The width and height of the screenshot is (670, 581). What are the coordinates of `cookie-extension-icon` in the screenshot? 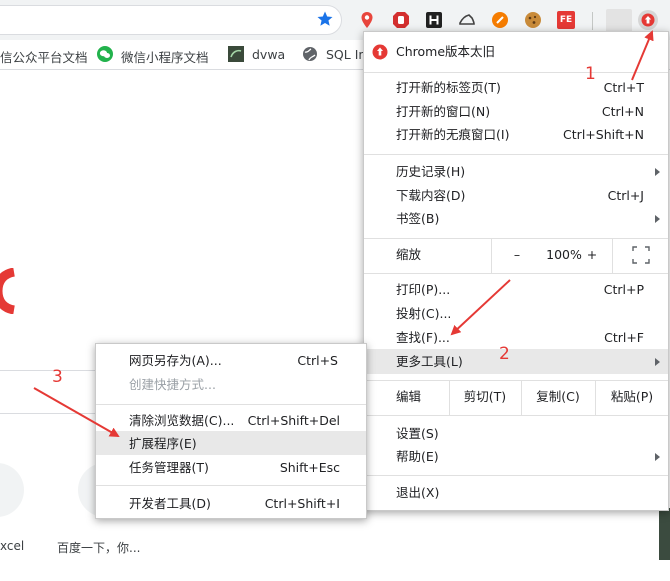 It's located at (533, 20).